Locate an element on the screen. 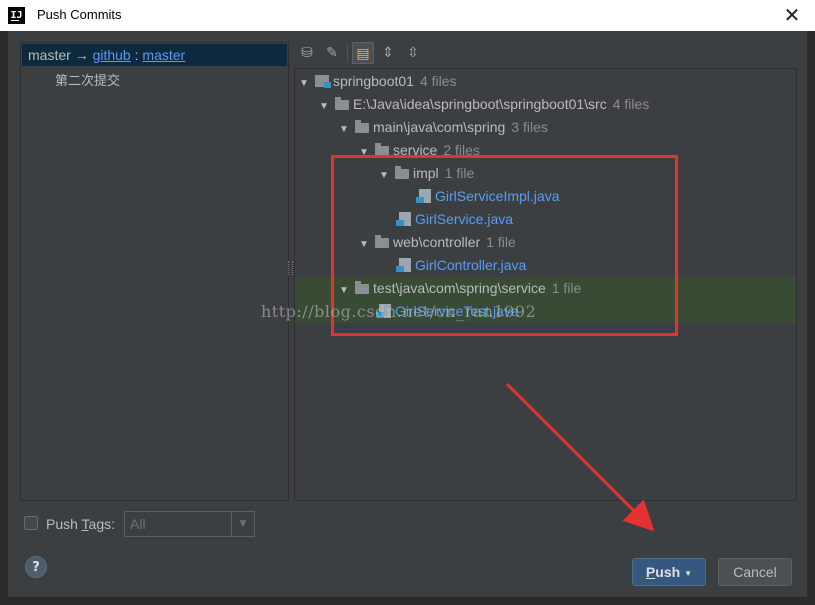 This screenshot has height=605, width=815. file-count: 2 files is located at coordinates (461, 150).